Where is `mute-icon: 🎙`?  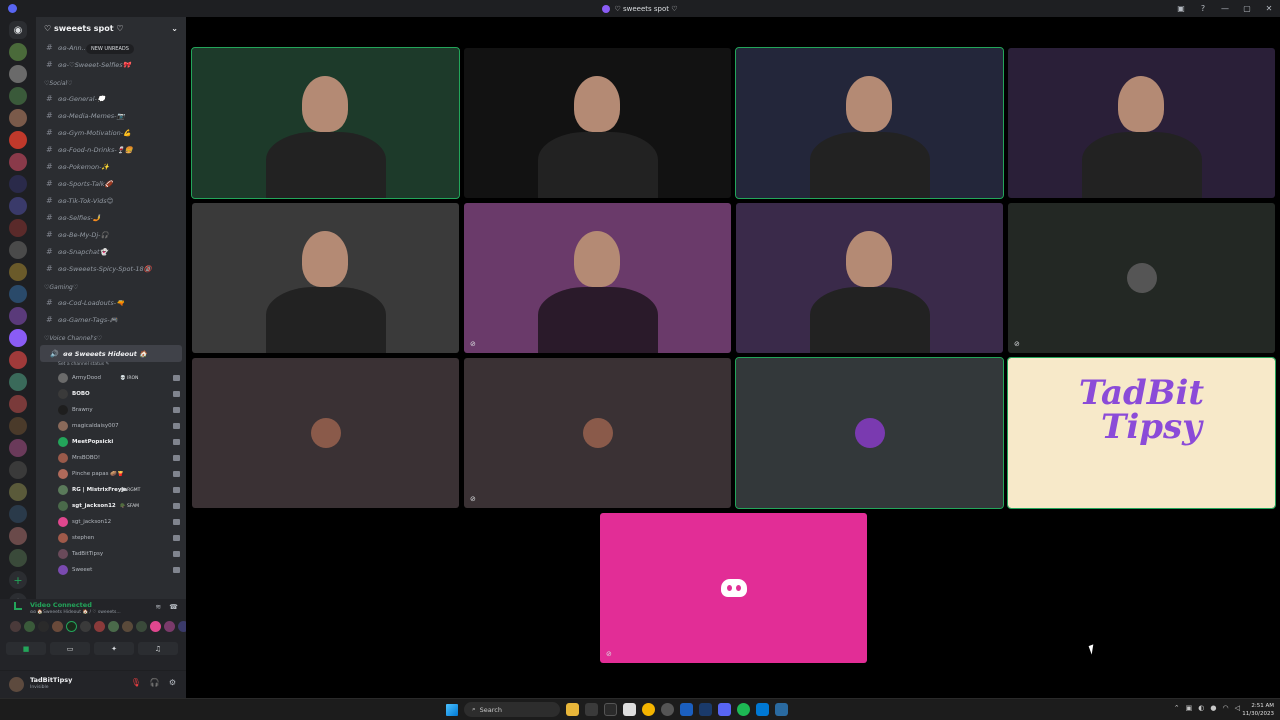 mute-icon: 🎙 is located at coordinates (136, 682).